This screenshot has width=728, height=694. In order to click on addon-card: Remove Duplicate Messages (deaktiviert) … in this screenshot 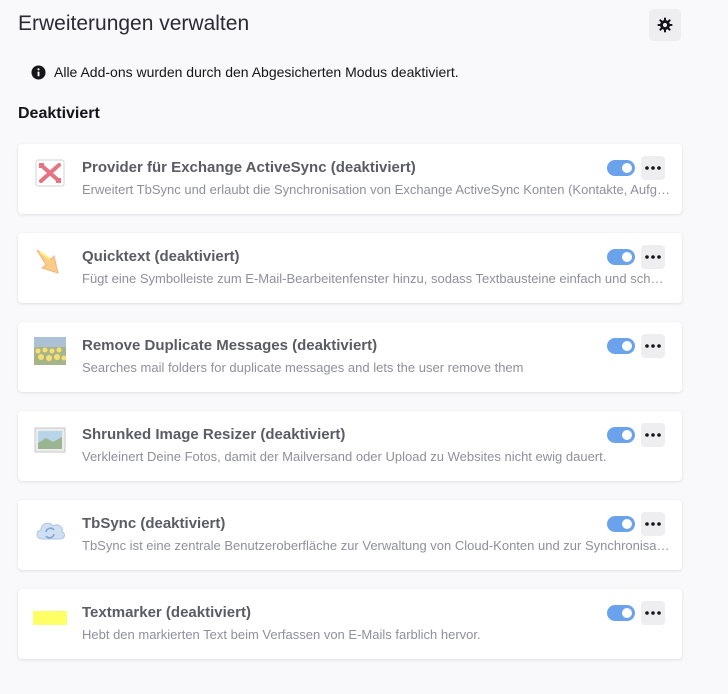, I will do `click(350, 357)`.